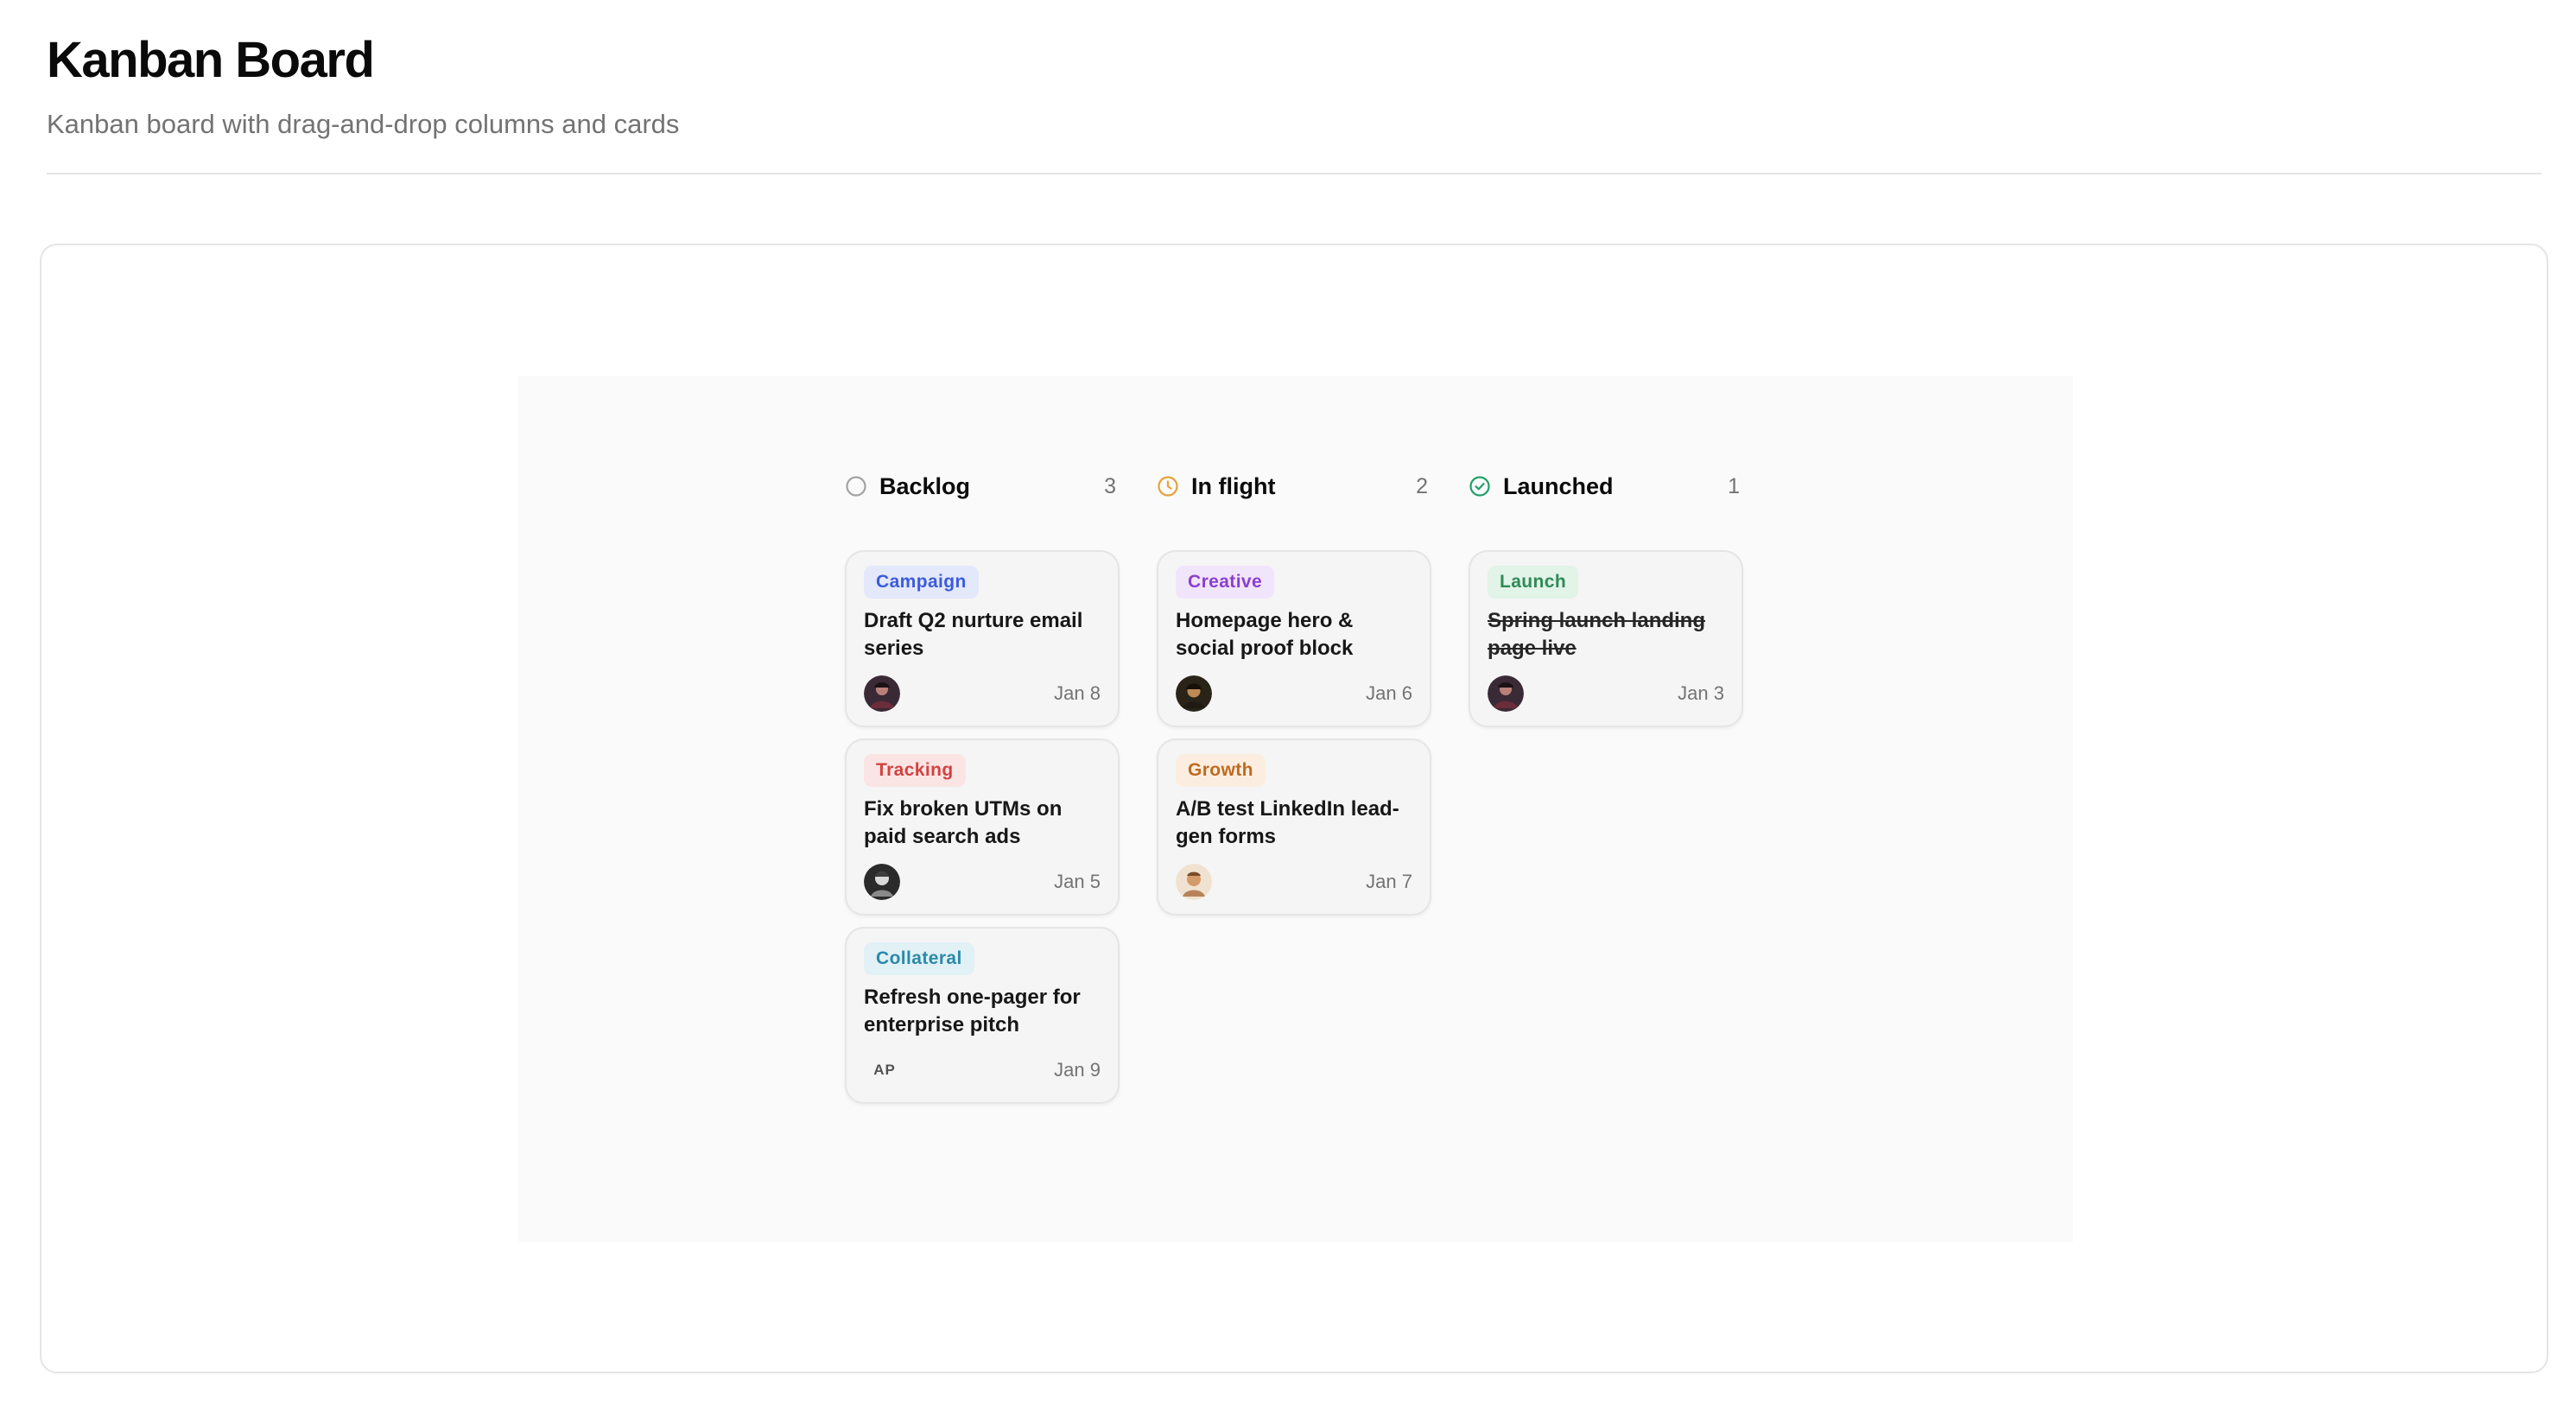 Image resolution: width=2576 pixels, height=1401 pixels. I want to click on card-date: Jan 5, so click(1077, 881).